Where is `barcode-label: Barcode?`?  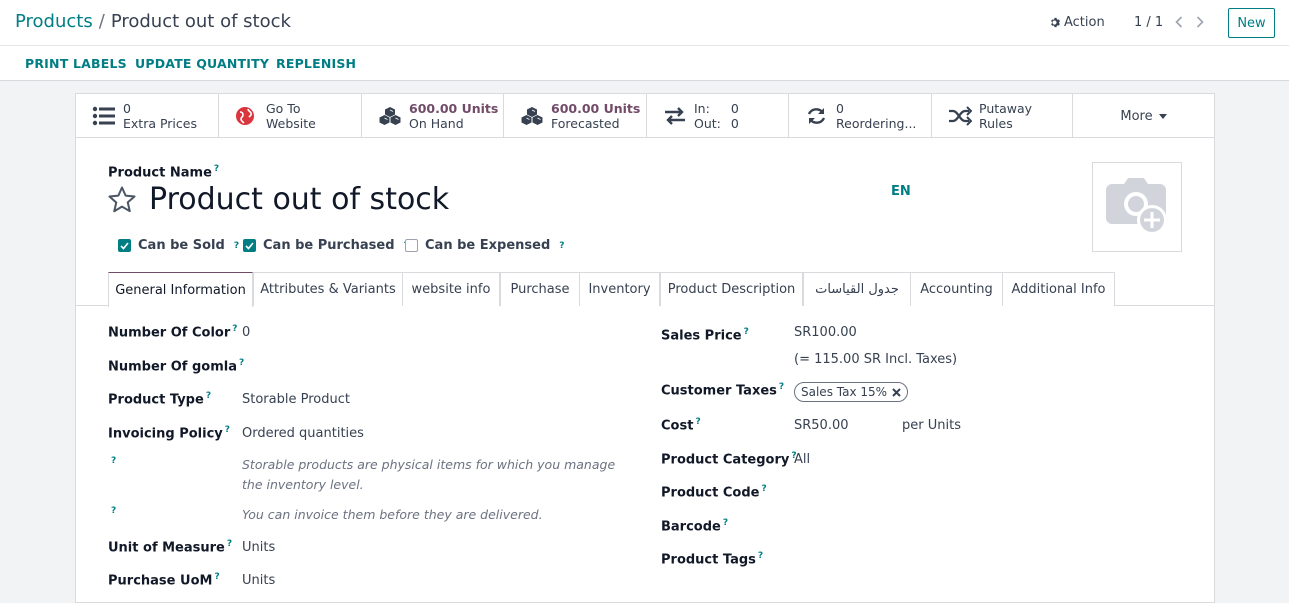
barcode-label: Barcode? is located at coordinates (695, 526).